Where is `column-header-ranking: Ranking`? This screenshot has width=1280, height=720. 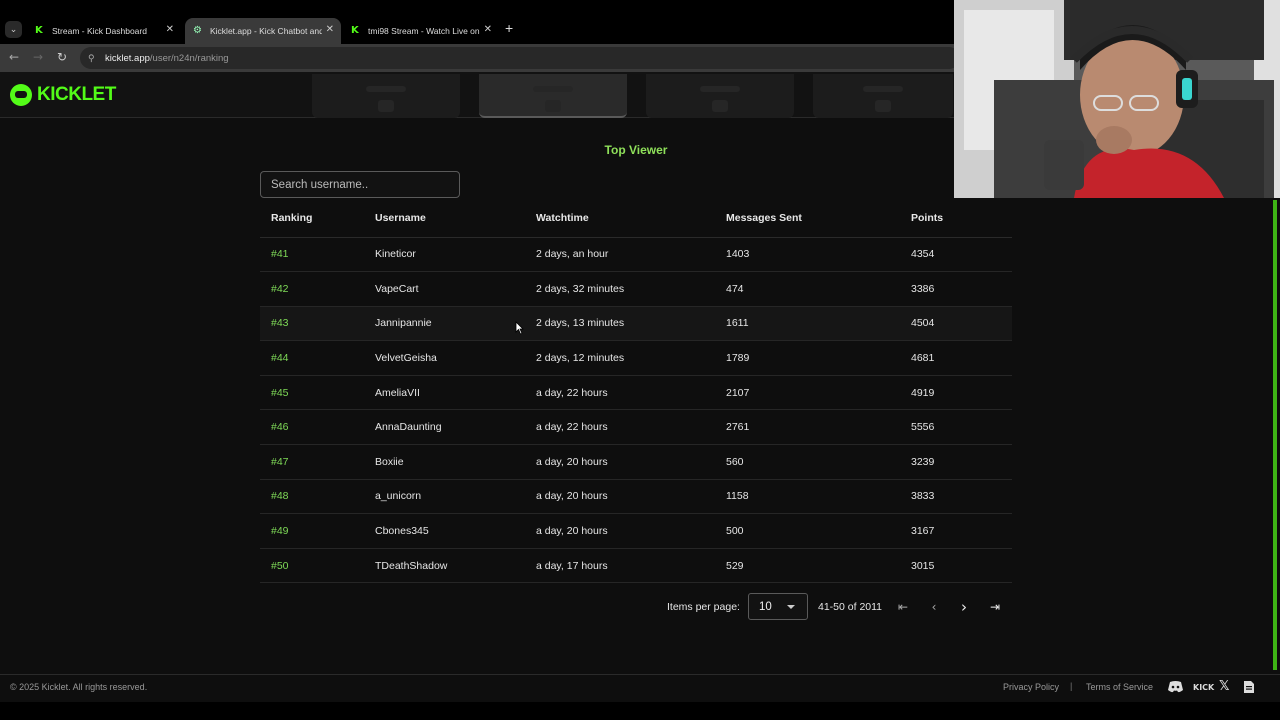
column-header-ranking: Ranking is located at coordinates (312, 219).